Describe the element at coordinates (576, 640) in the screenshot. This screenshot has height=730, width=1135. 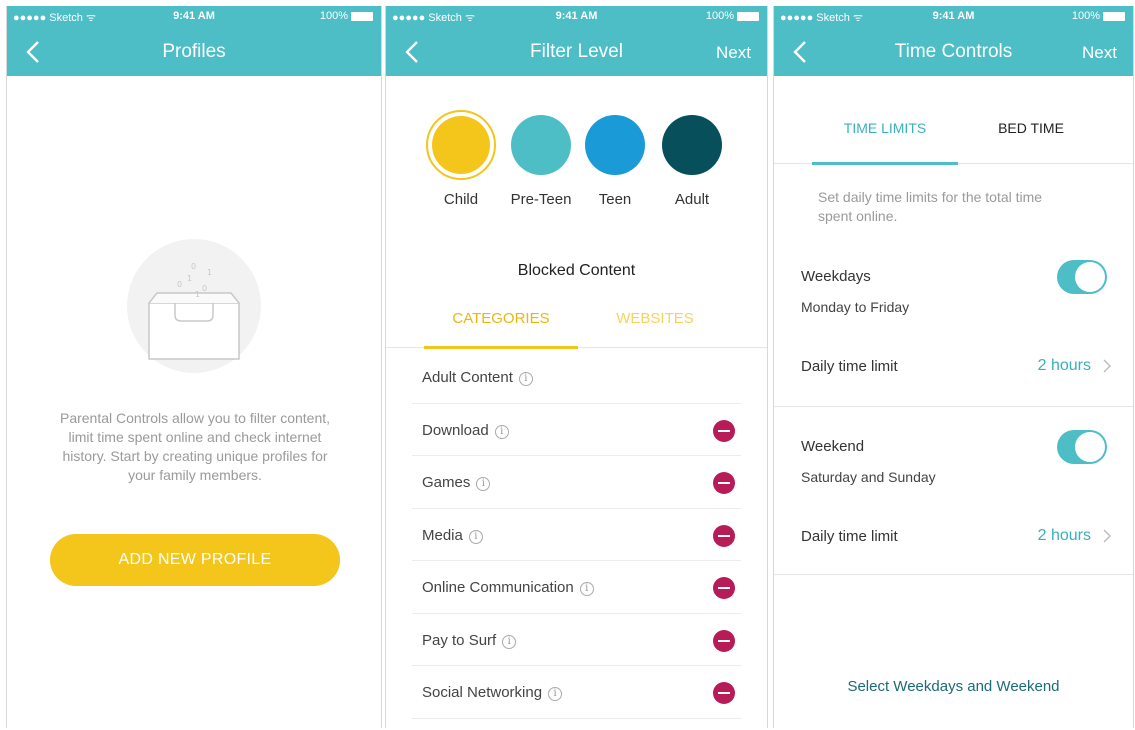
I see `list-item: Pay to Surf i` at that location.